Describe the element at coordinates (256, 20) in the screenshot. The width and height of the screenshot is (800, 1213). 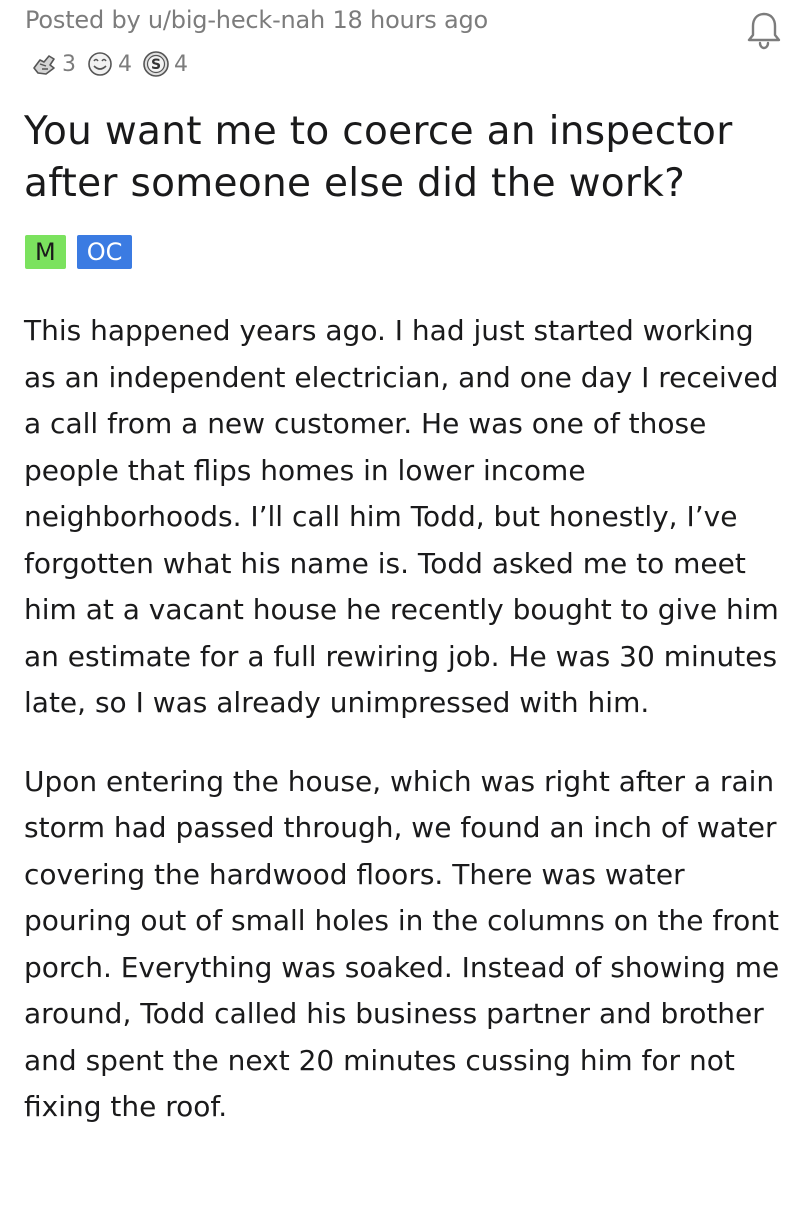
I see `post-meta: Posted by u/big-heck-nah 18 hours ago` at that location.